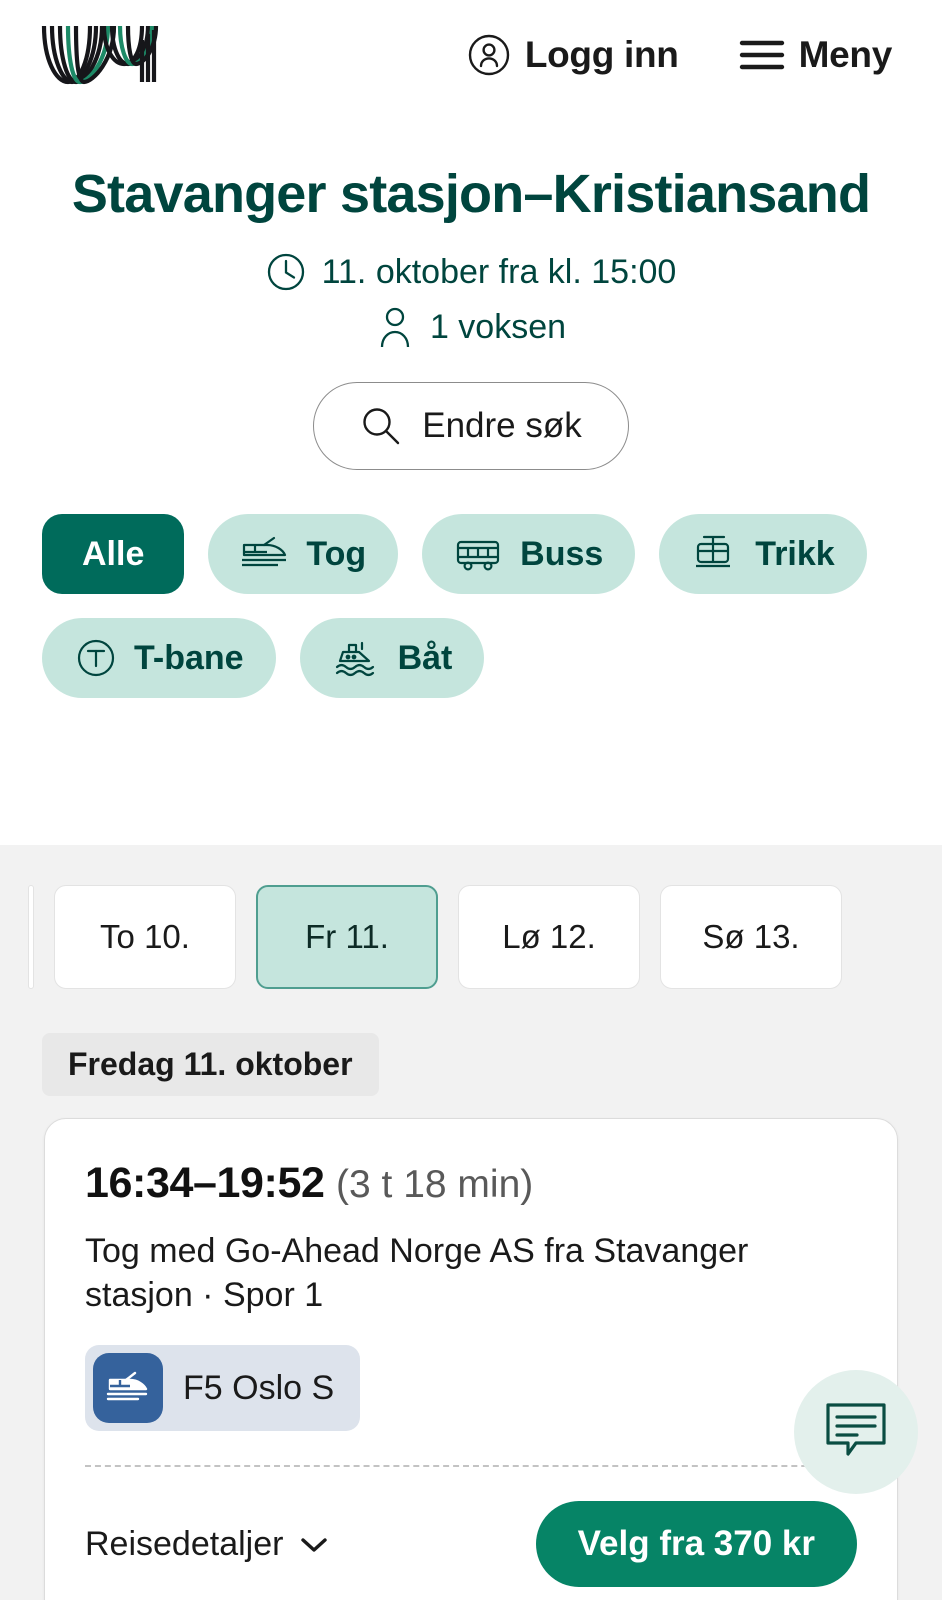 The height and width of the screenshot is (1600, 942). I want to click on chat-support-button, so click(856, 1432).